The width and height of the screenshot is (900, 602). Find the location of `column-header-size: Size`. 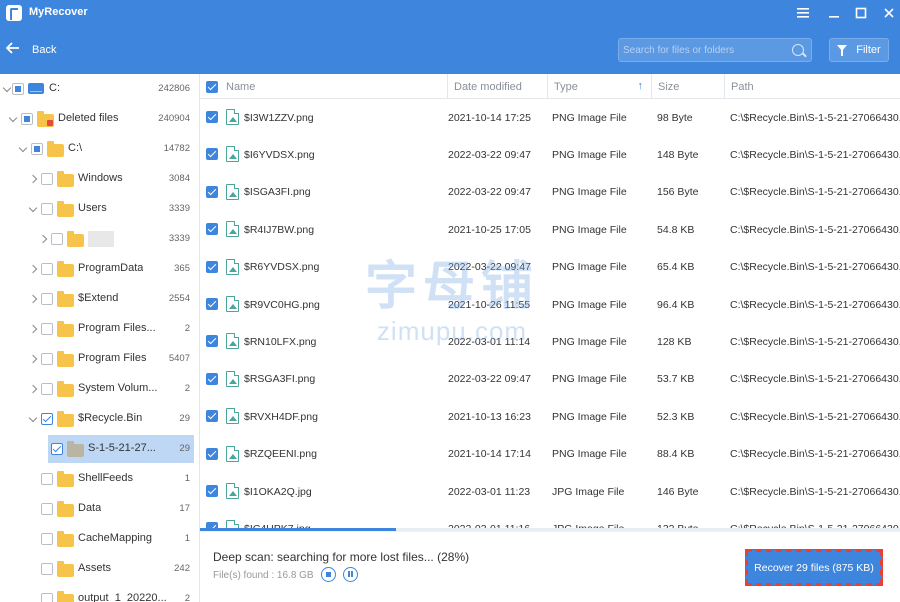

column-header-size: Size is located at coordinates (688, 86).